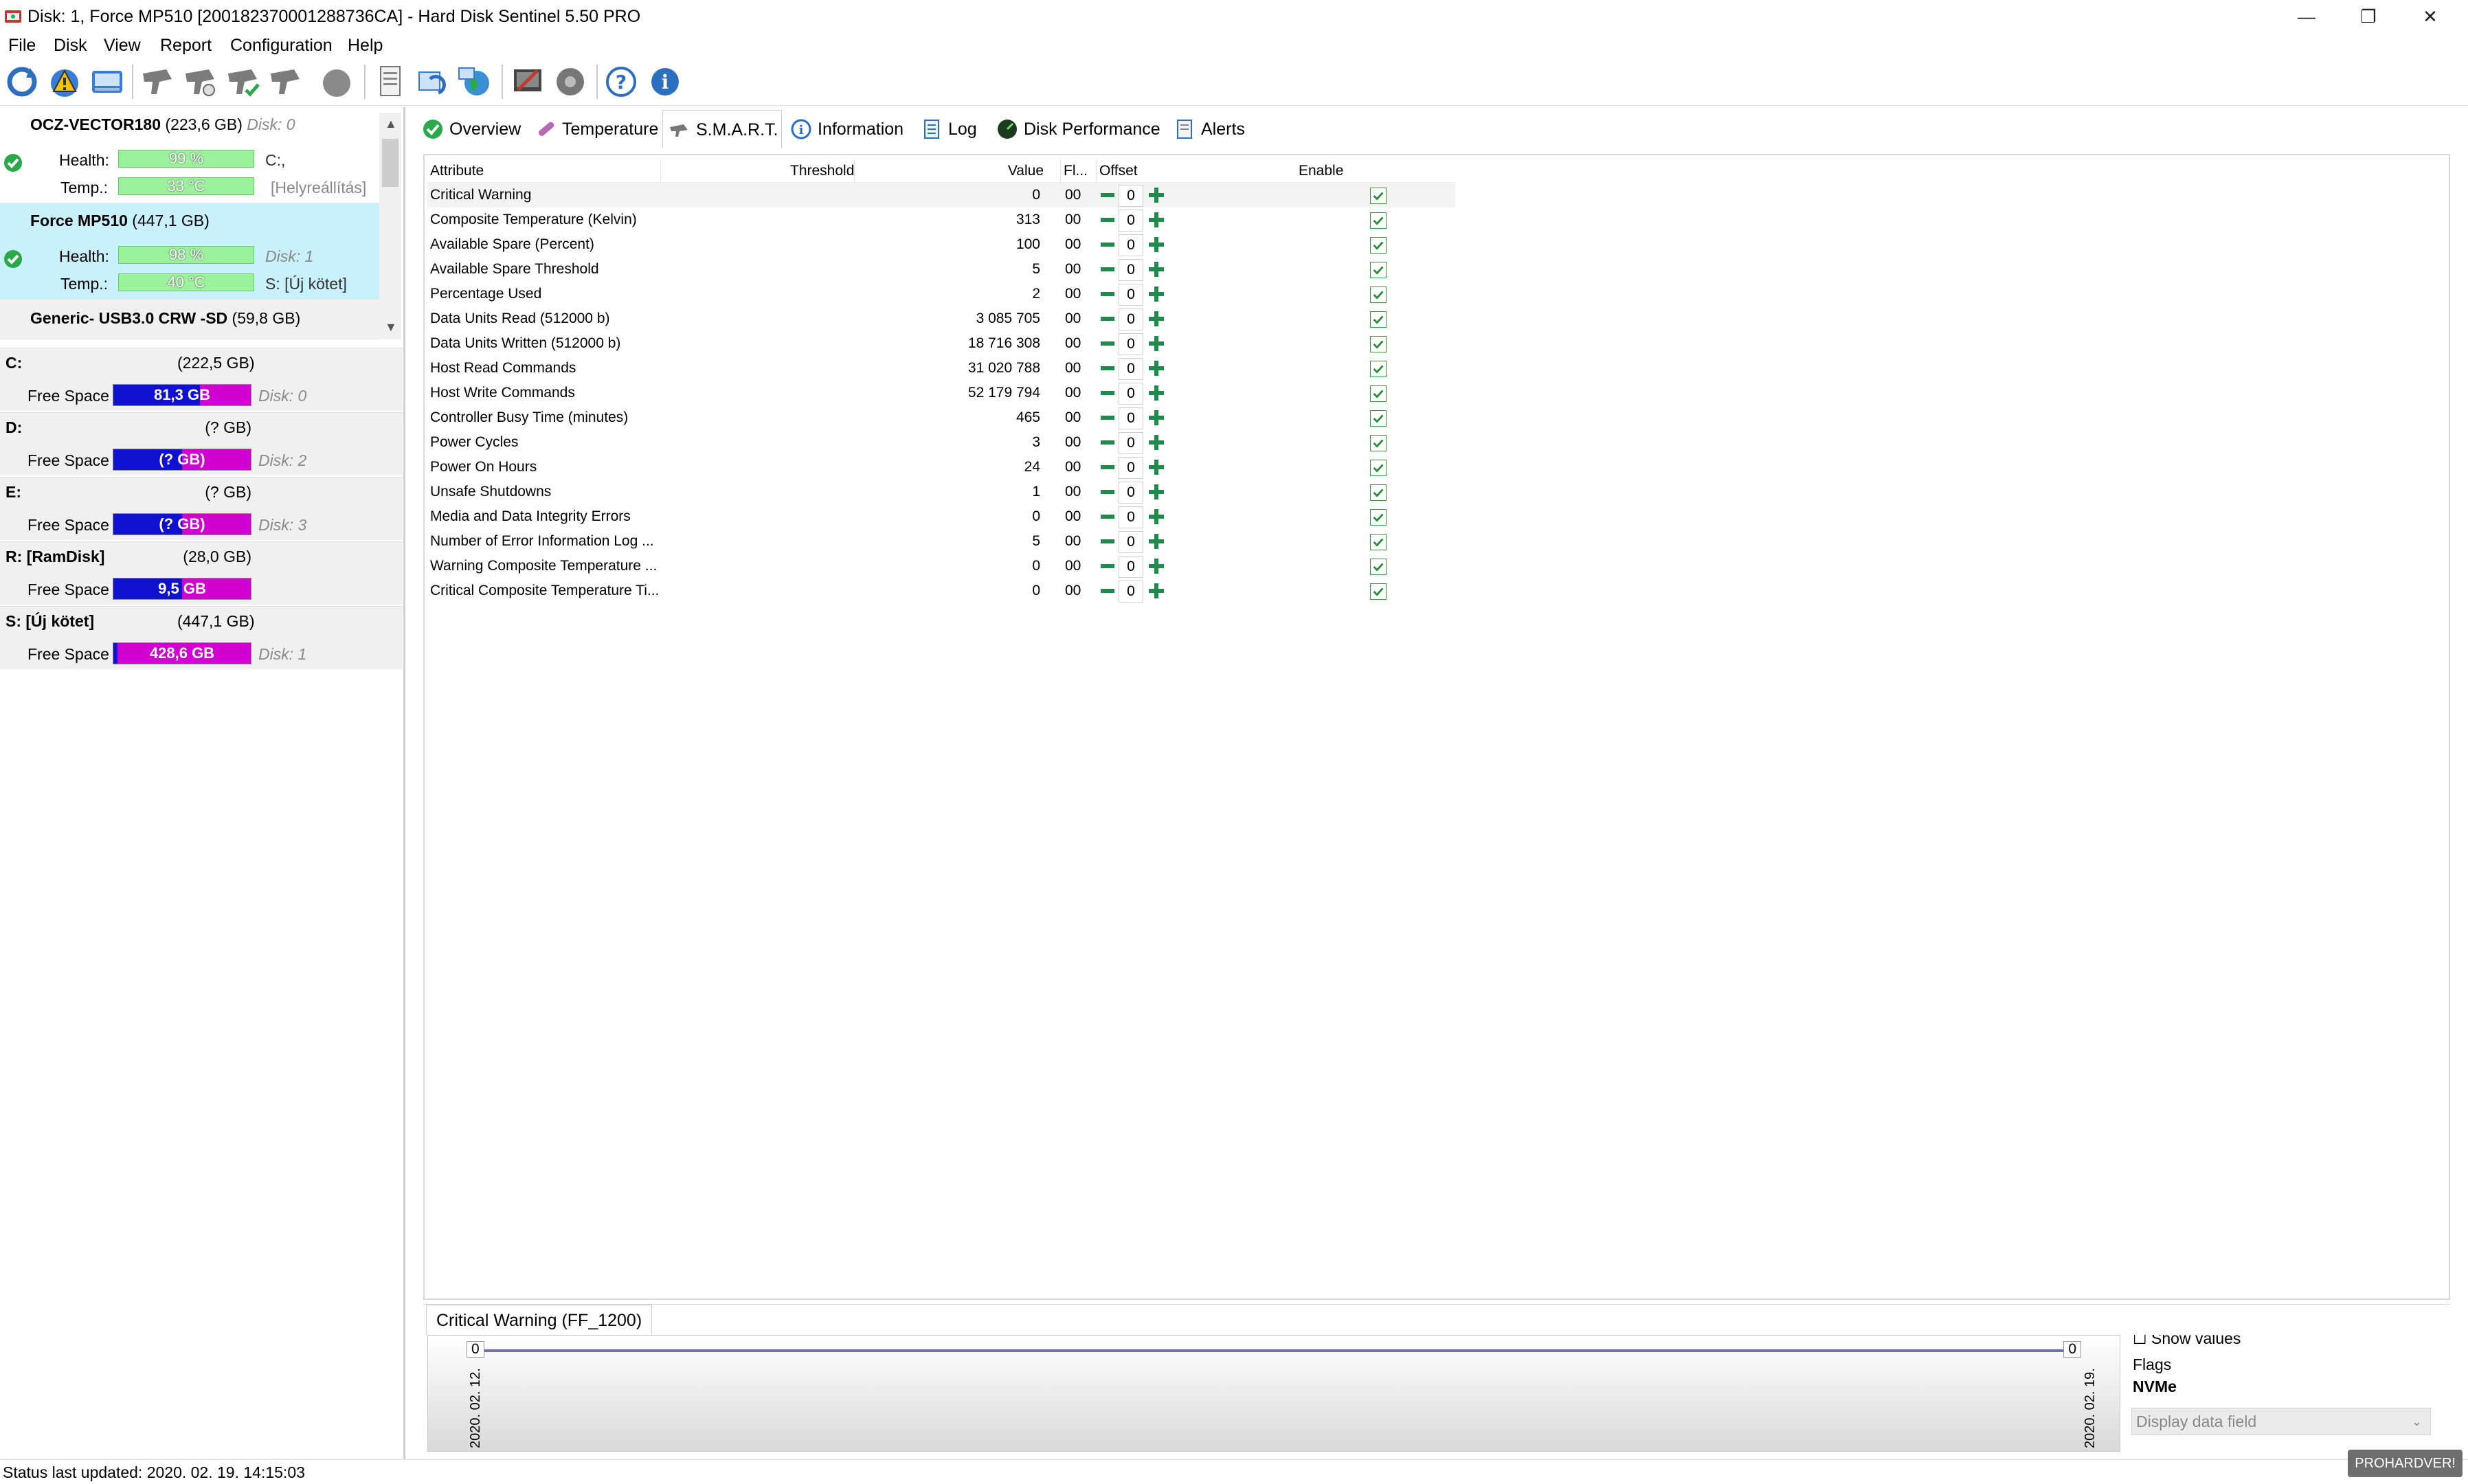 The width and height of the screenshot is (2468, 1484). Describe the element at coordinates (201, 444) in the screenshot. I see `partition-d: D: (? GB) Free Space (? GB) Disk: 2` at that location.